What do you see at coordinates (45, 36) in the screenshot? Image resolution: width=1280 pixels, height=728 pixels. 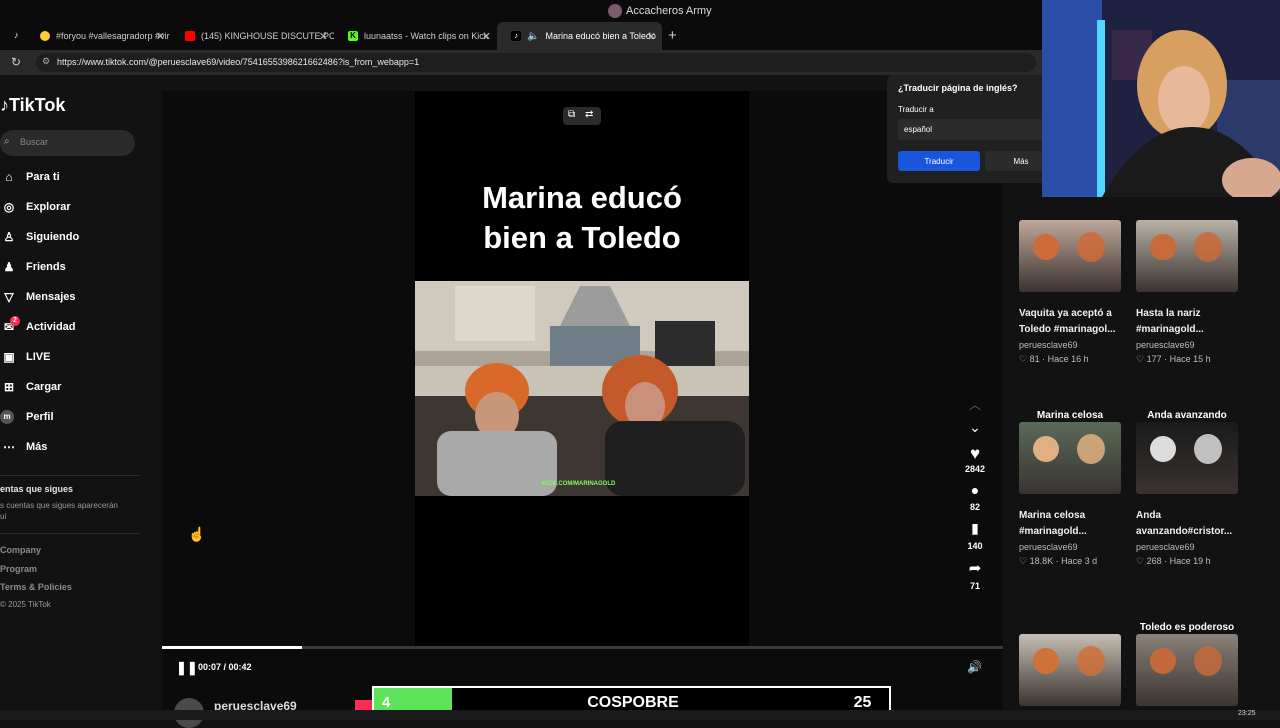 I see `tab-favicon-icon` at bounding box center [45, 36].